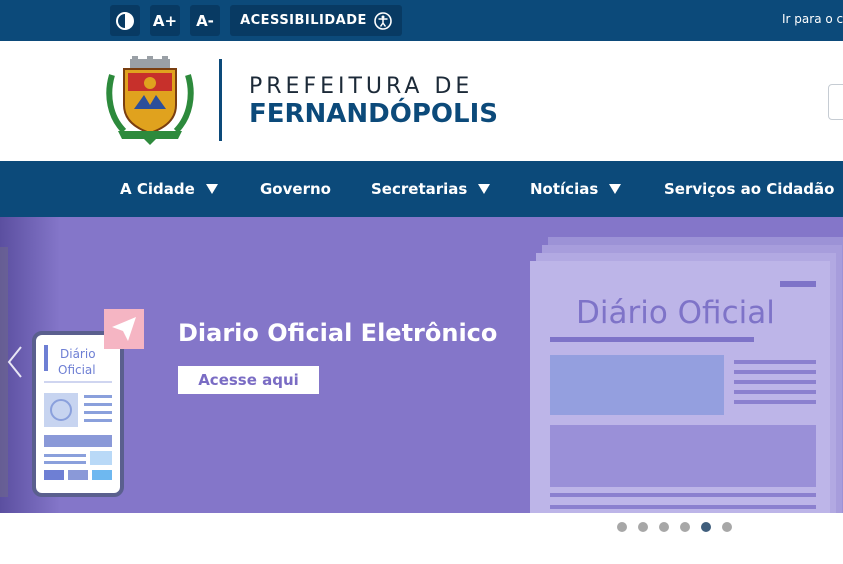 The height and width of the screenshot is (564, 843). Describe the element at coordinates (835, 102) in the screenshot. I see `search-input` at that location.